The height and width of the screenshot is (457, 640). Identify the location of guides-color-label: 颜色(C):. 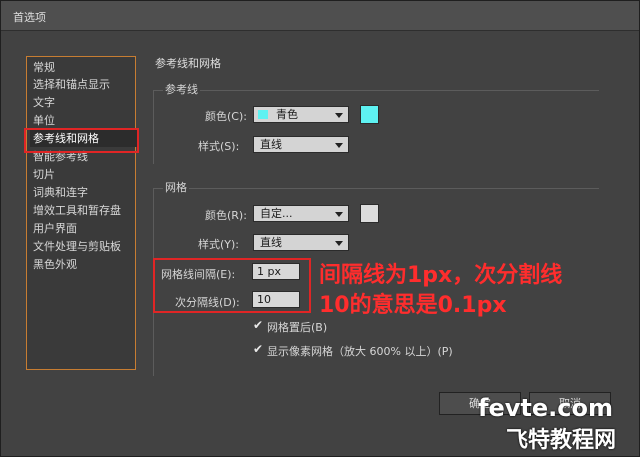
(226, 116).